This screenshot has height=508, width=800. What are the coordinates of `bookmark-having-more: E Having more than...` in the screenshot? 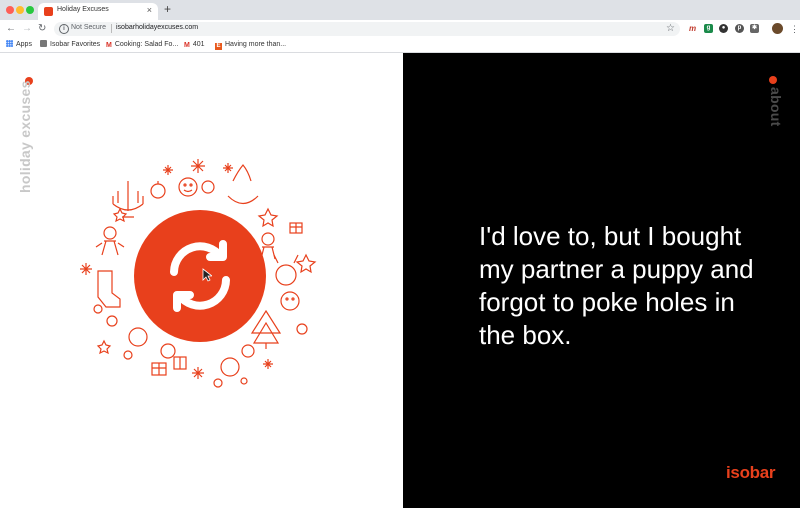 It's located at (250, 45).